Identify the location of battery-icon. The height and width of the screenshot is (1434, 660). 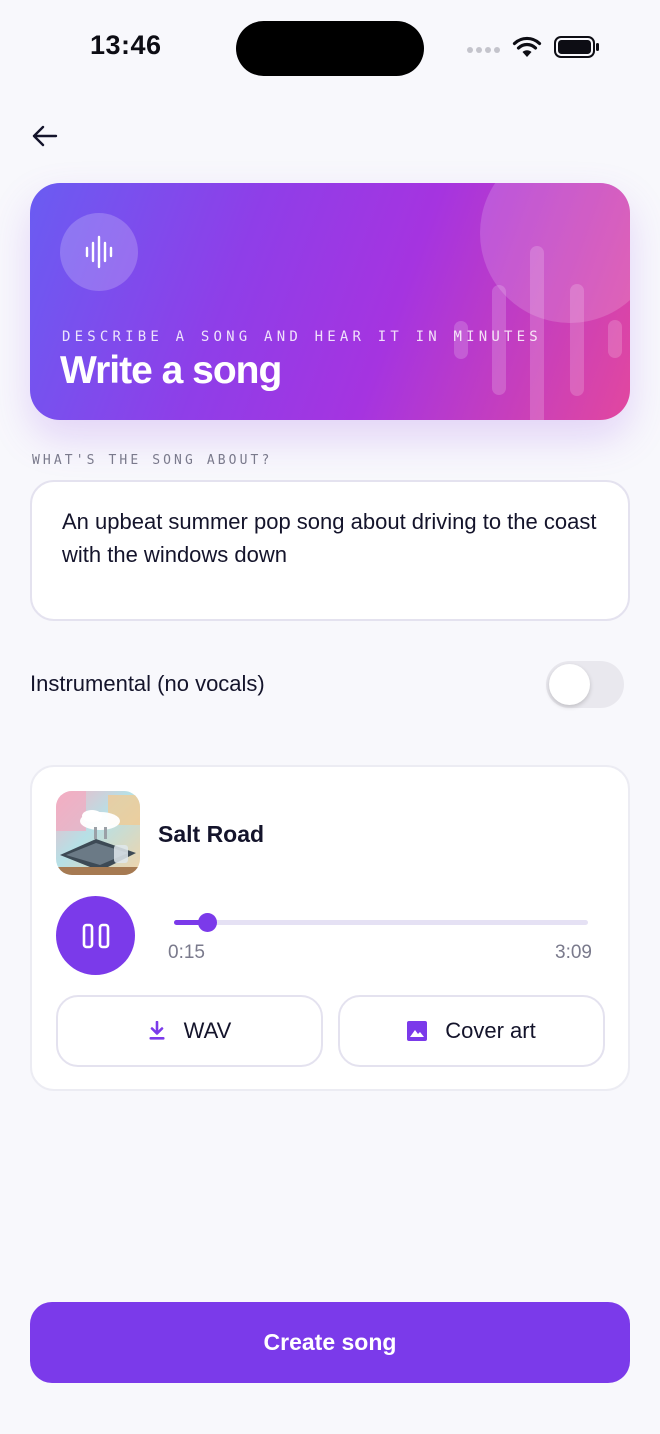
(577, 49).